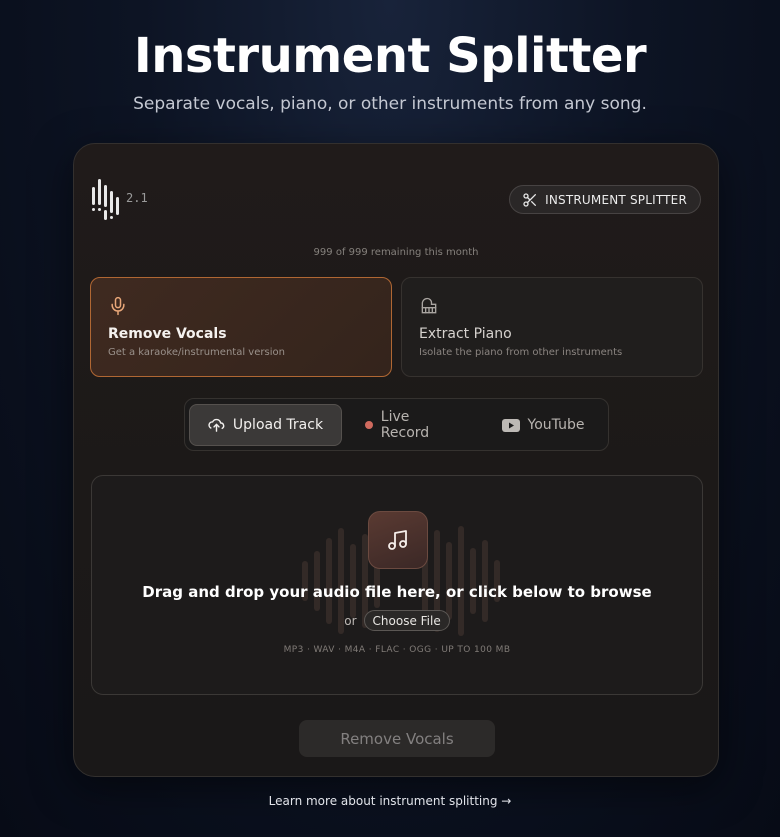  Describe the element at coordinates (216, 425) in the screenshot. I see `cloud-upload-icon` at that location.